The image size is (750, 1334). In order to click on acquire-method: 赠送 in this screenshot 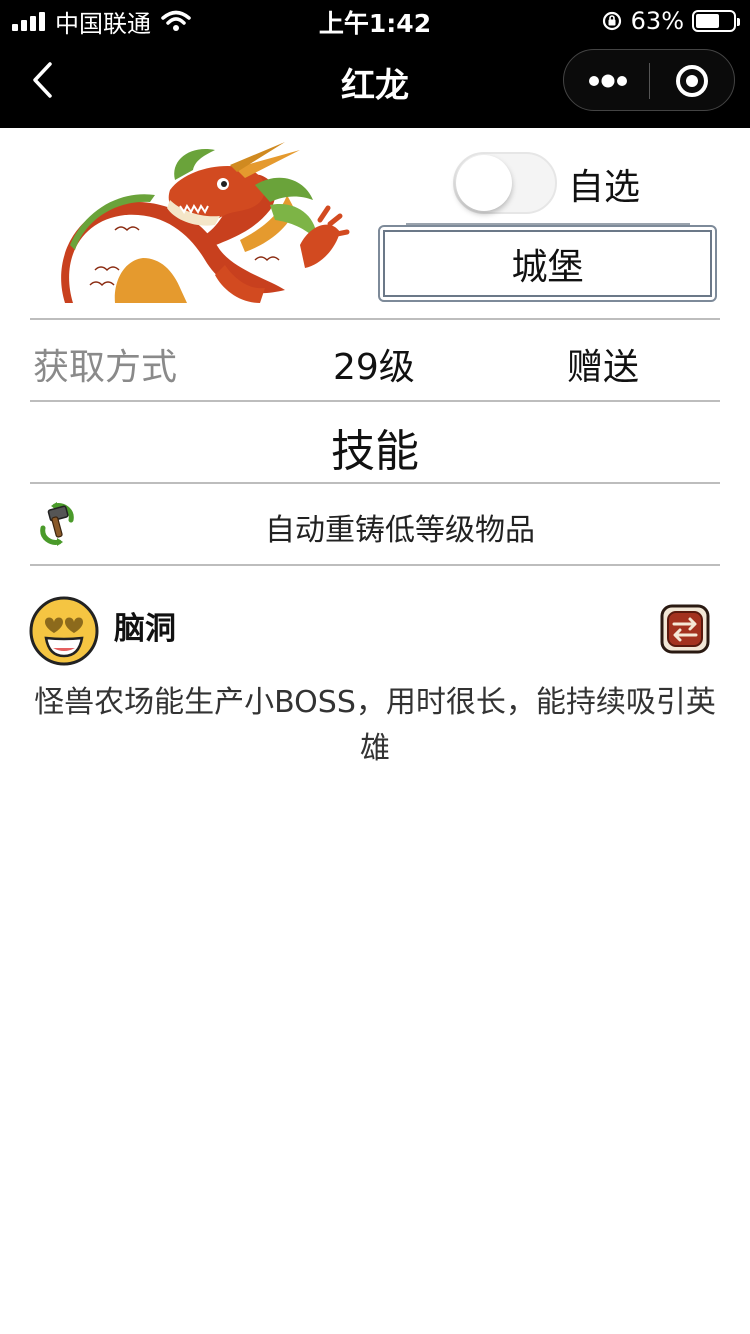, I will do `click(603, 367)`.